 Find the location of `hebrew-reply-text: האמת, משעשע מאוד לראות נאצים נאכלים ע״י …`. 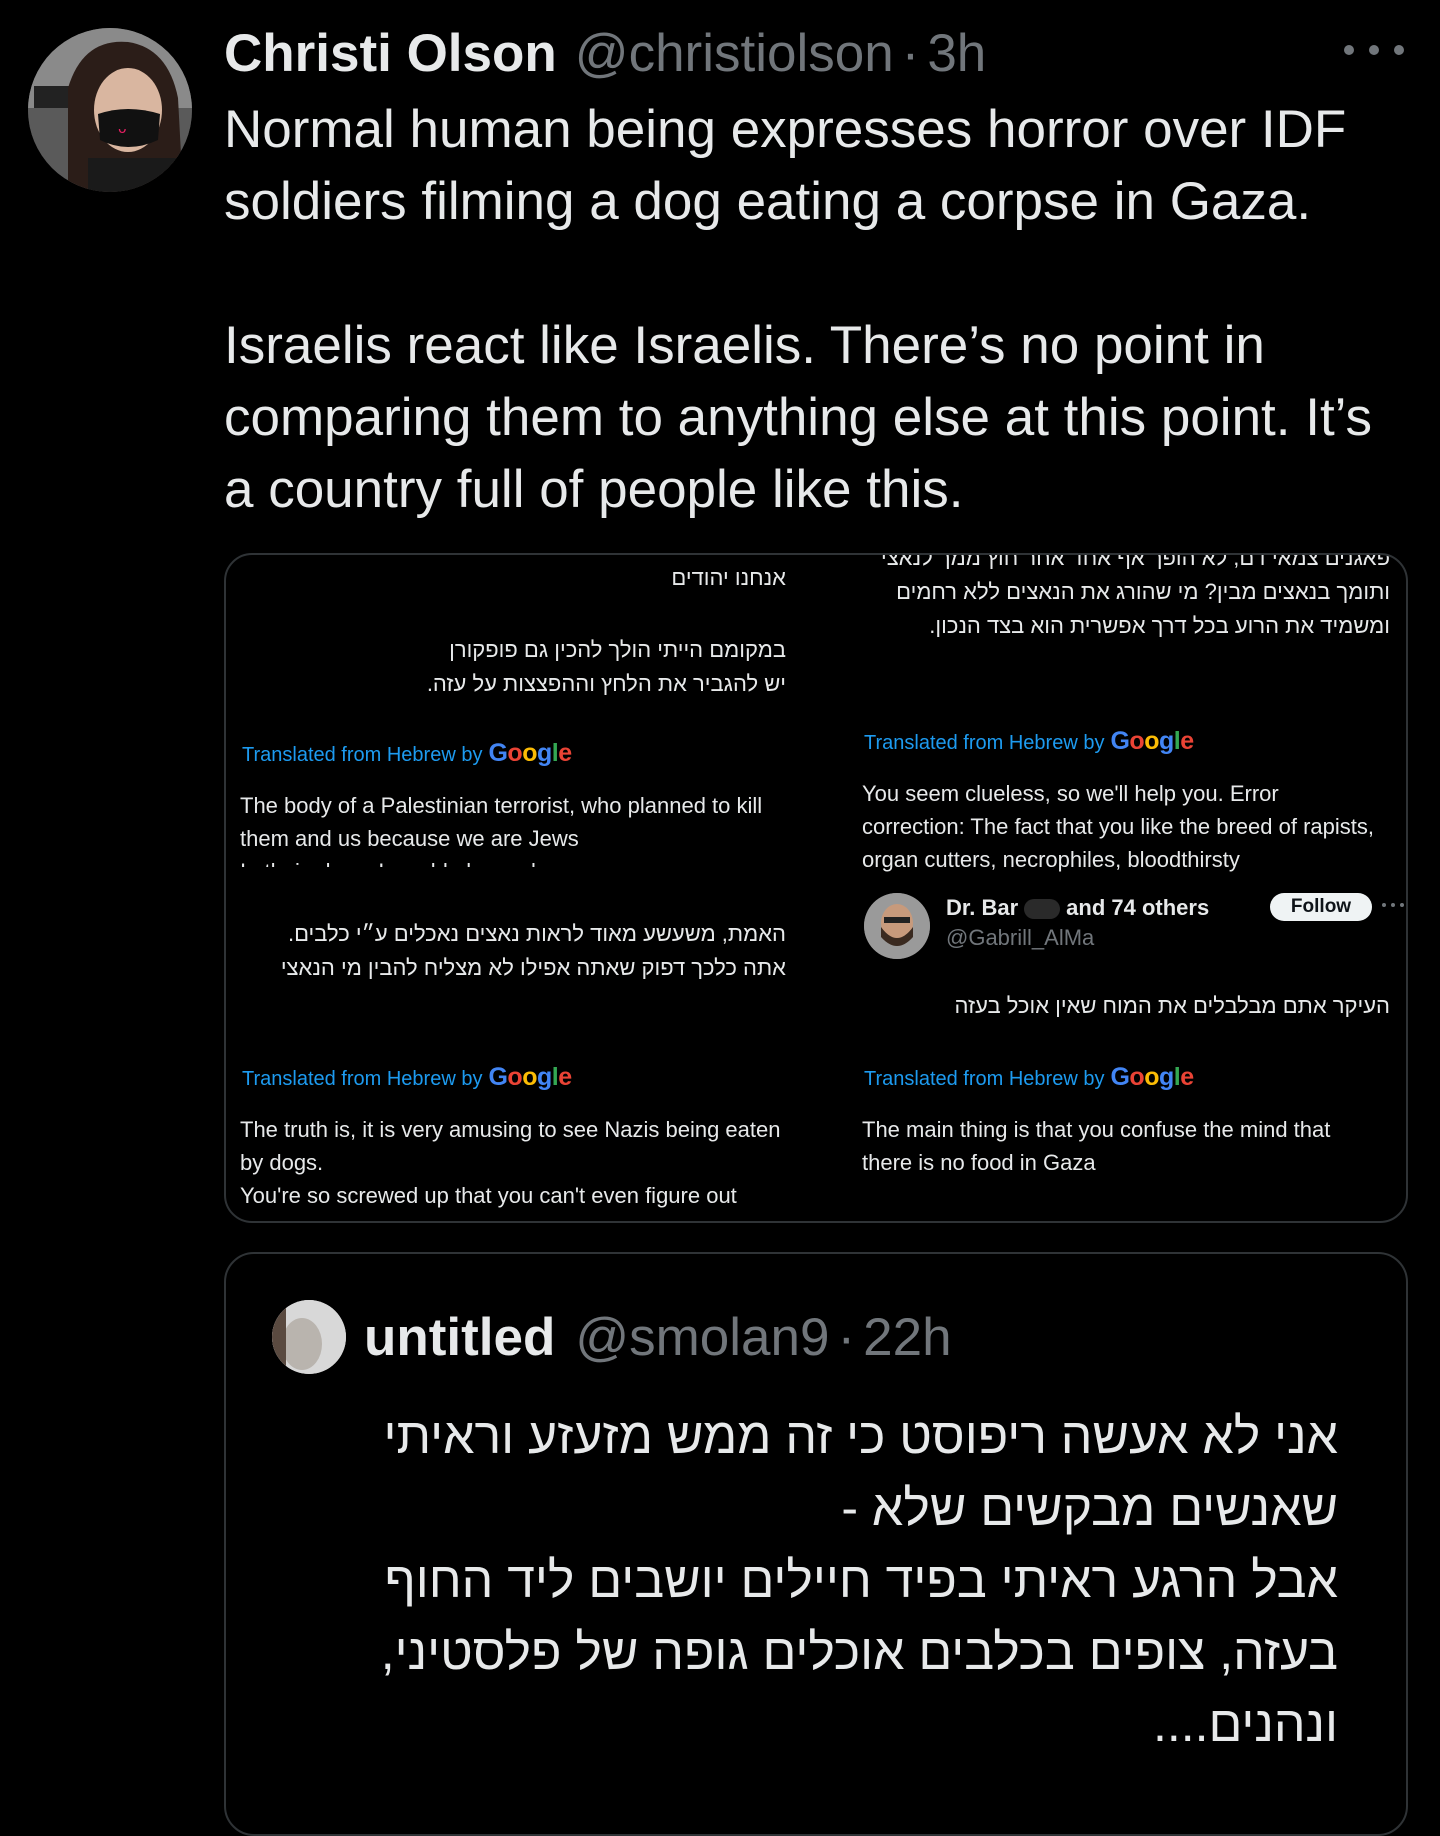

hebrew-reply-text: האמת, משעשע מאוד לראות נאצים נאכלים ע״י … is located at coordinates (533, 950).